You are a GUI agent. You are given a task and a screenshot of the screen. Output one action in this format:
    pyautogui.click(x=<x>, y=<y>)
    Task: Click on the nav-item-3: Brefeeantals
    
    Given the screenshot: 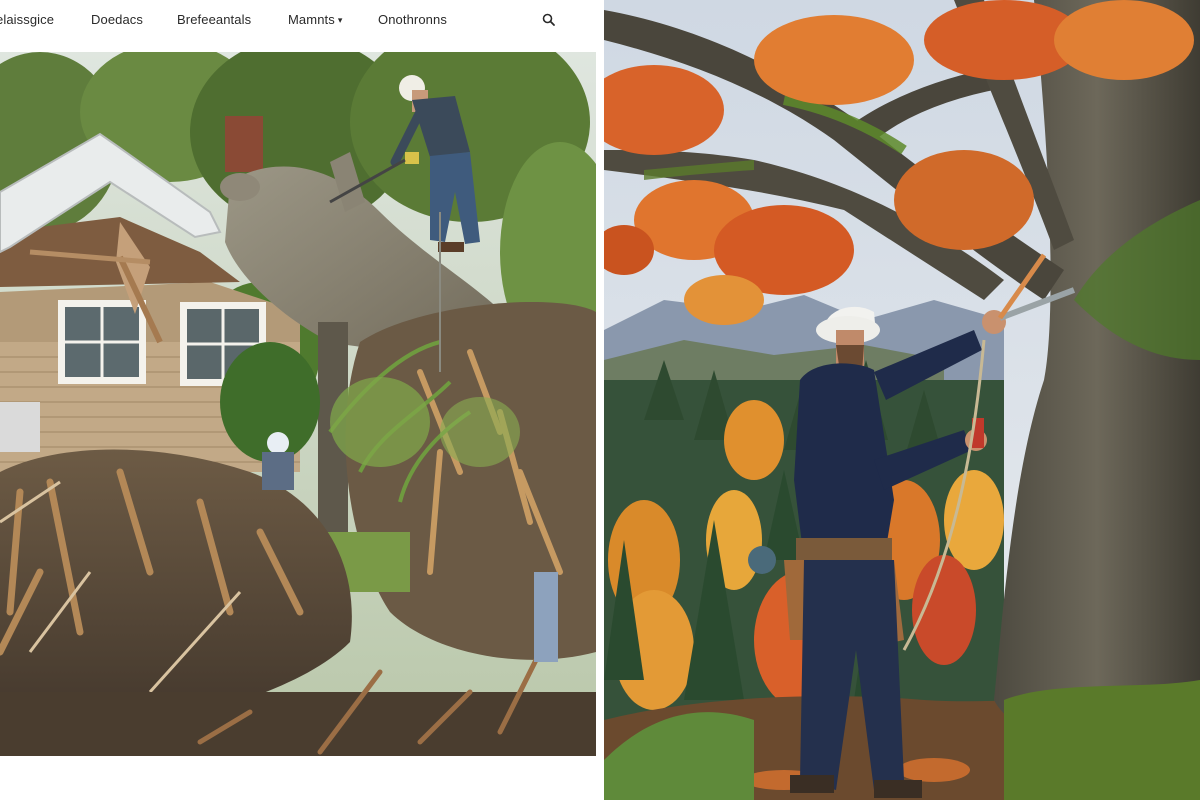 What is the action you would take?
    pyautogui.click(x=214, y=19)
    